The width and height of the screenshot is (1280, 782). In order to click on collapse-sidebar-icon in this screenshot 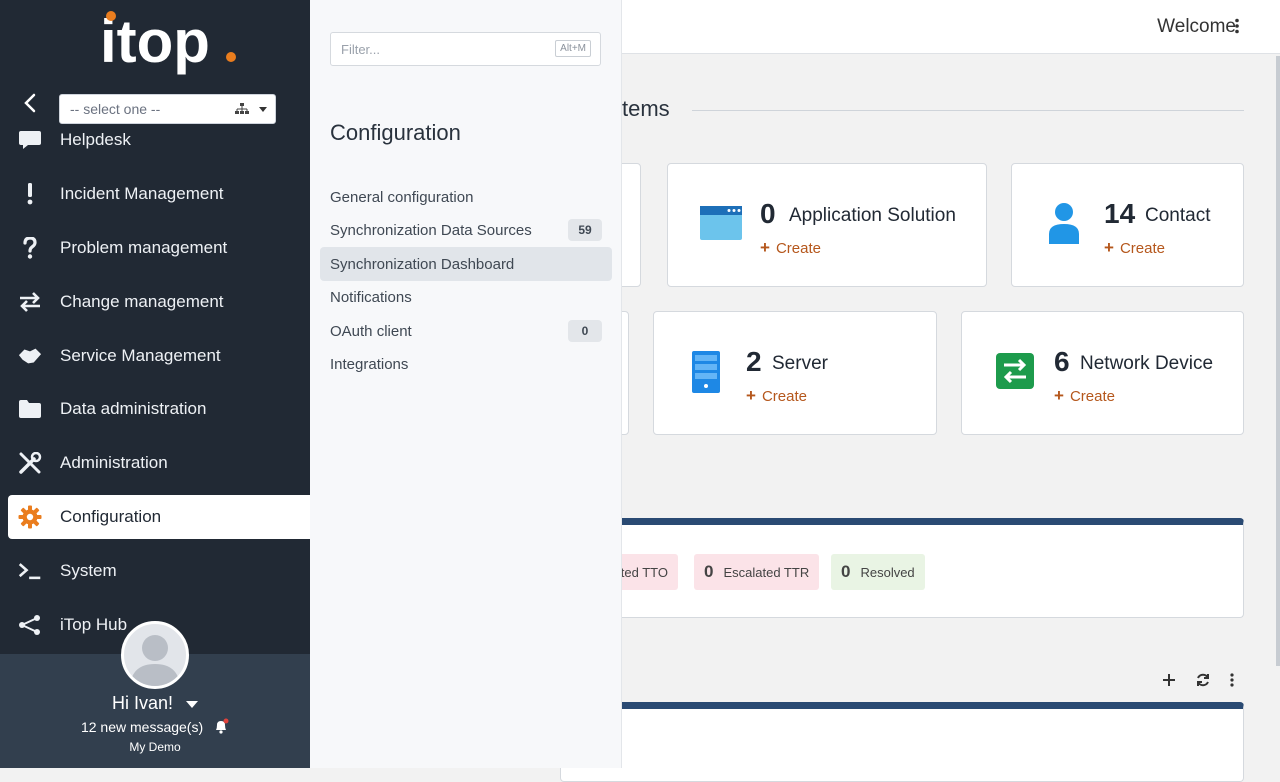, I will do `click(31, 103)`.